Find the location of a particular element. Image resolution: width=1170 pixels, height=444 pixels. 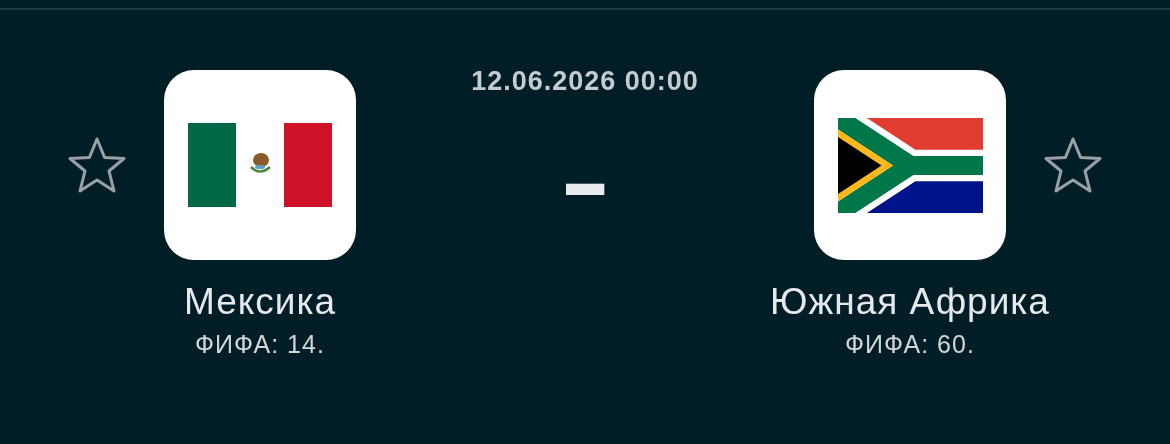

fifa-ranking: ФИФА: 60. is located at coordinates (910, 344).